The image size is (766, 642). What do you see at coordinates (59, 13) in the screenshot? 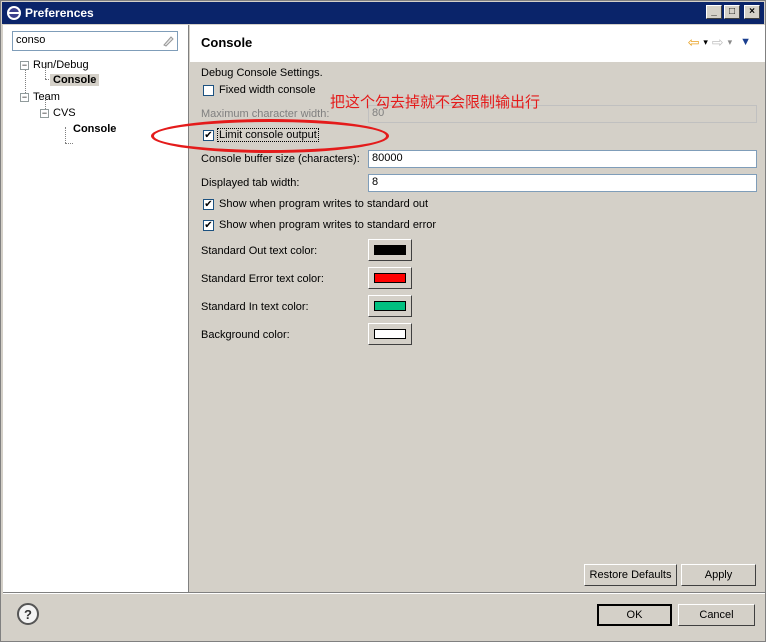
I see `window-title: Preferences` at bounding box center [59, 13].